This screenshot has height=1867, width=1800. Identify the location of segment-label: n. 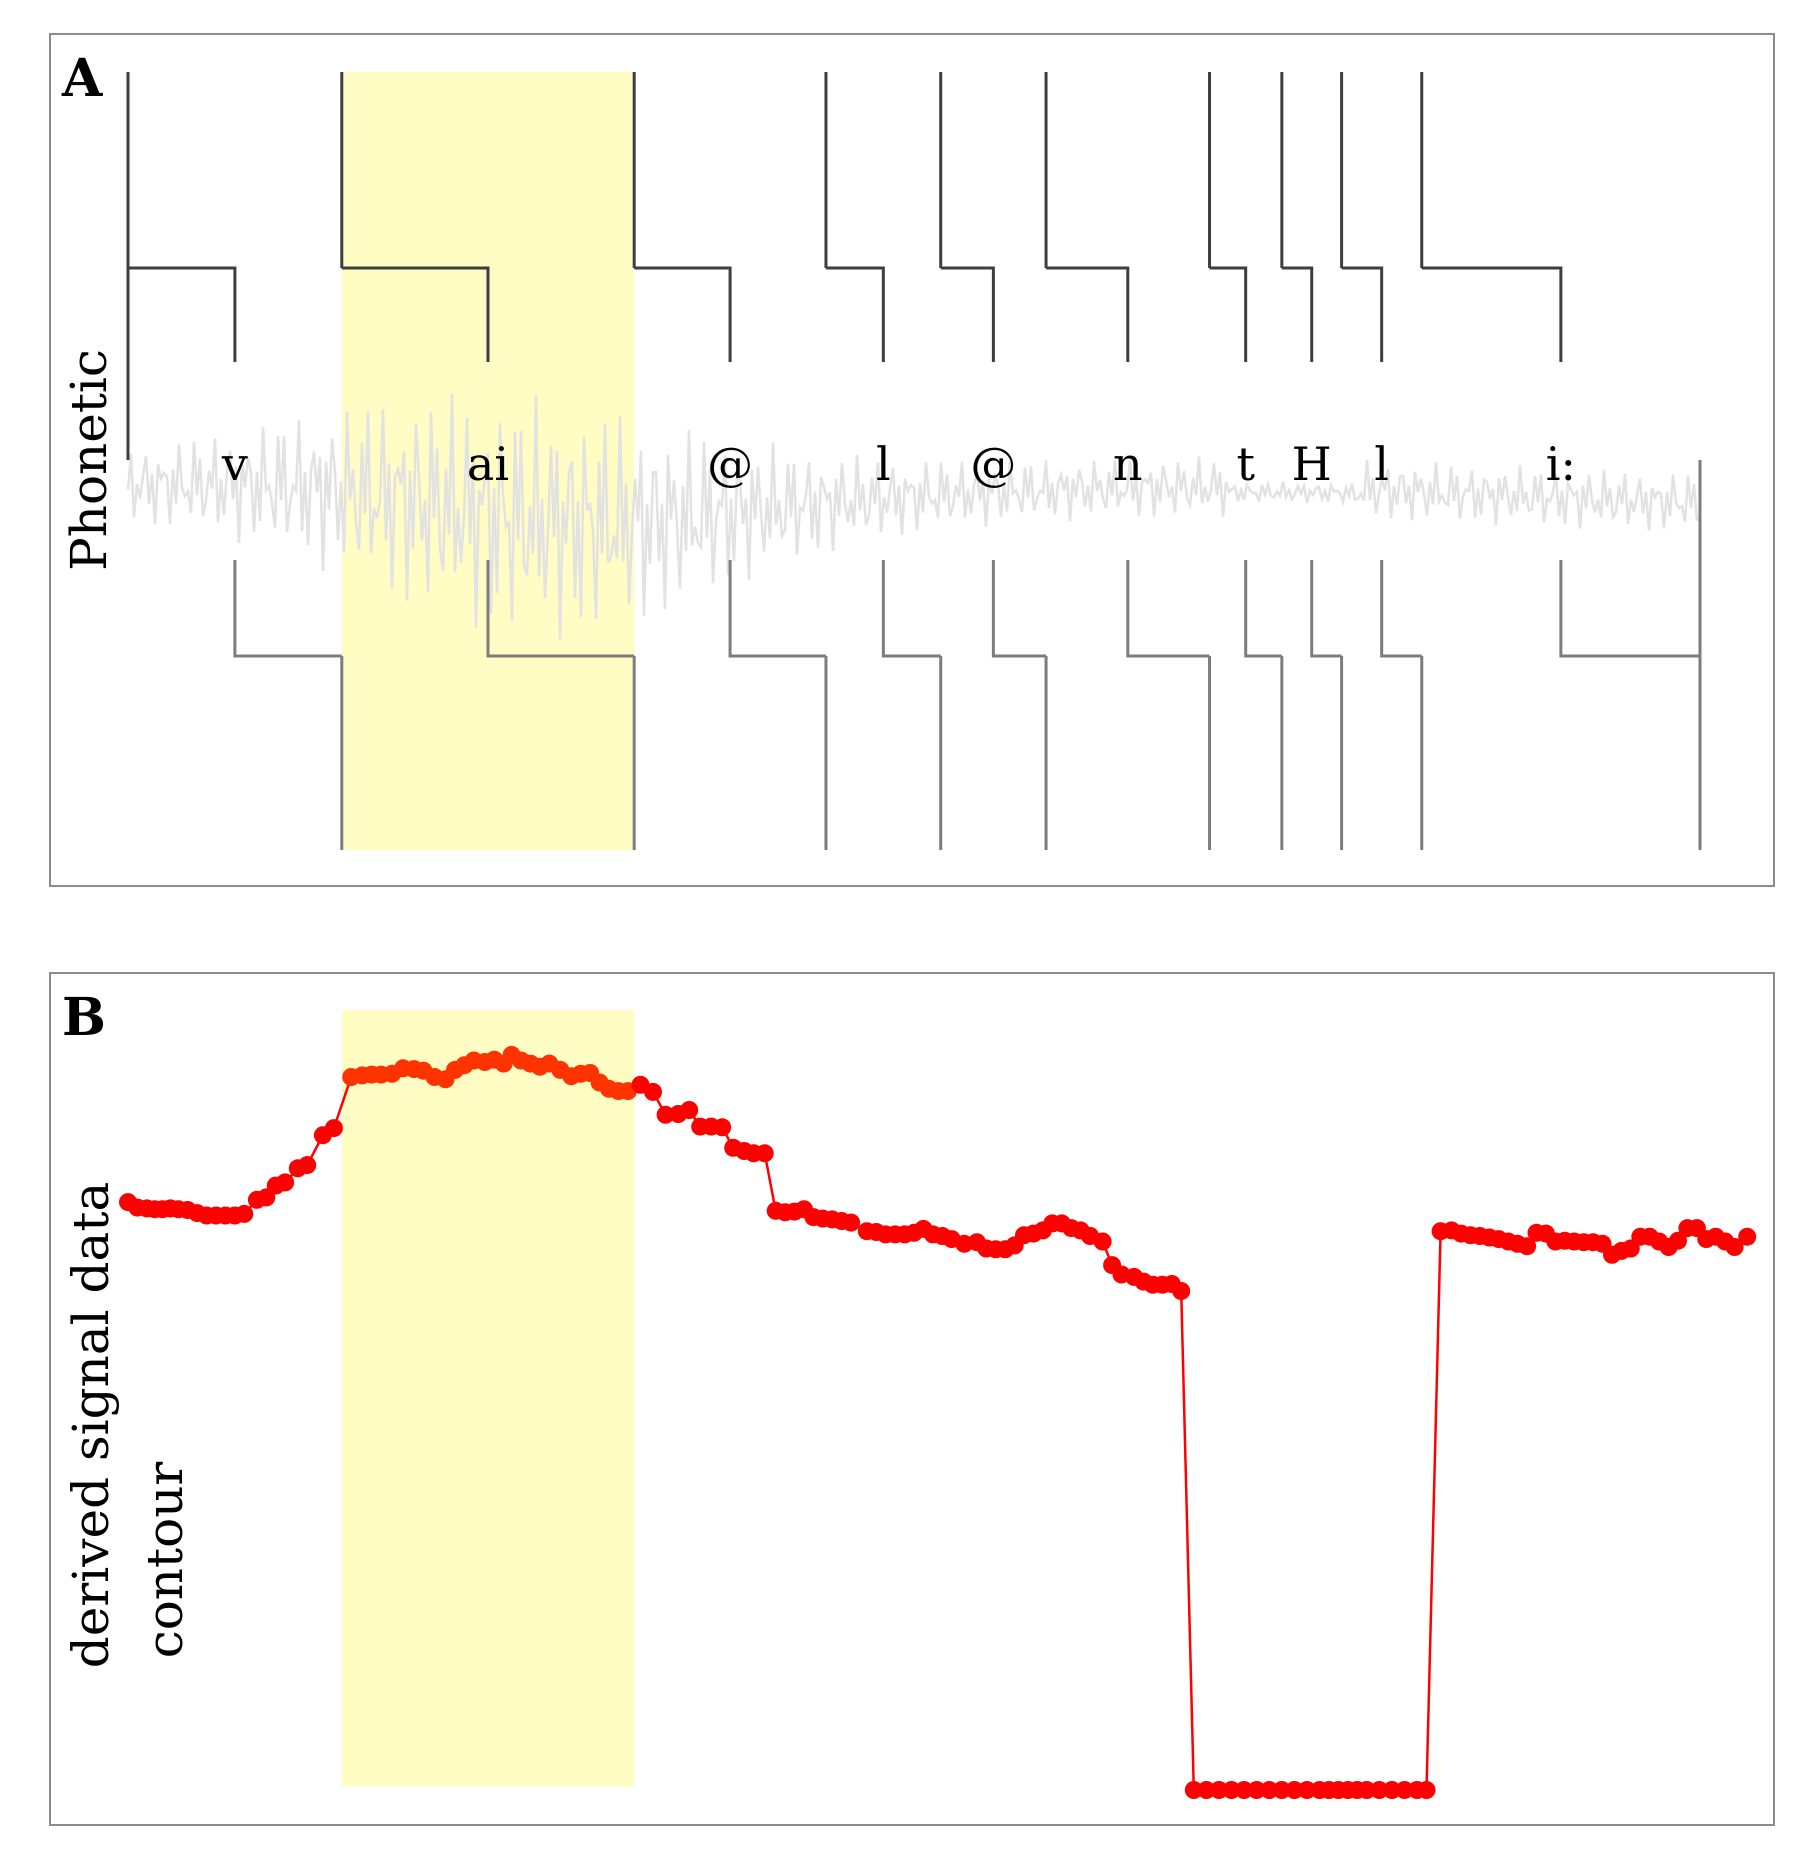
(1128, 464).